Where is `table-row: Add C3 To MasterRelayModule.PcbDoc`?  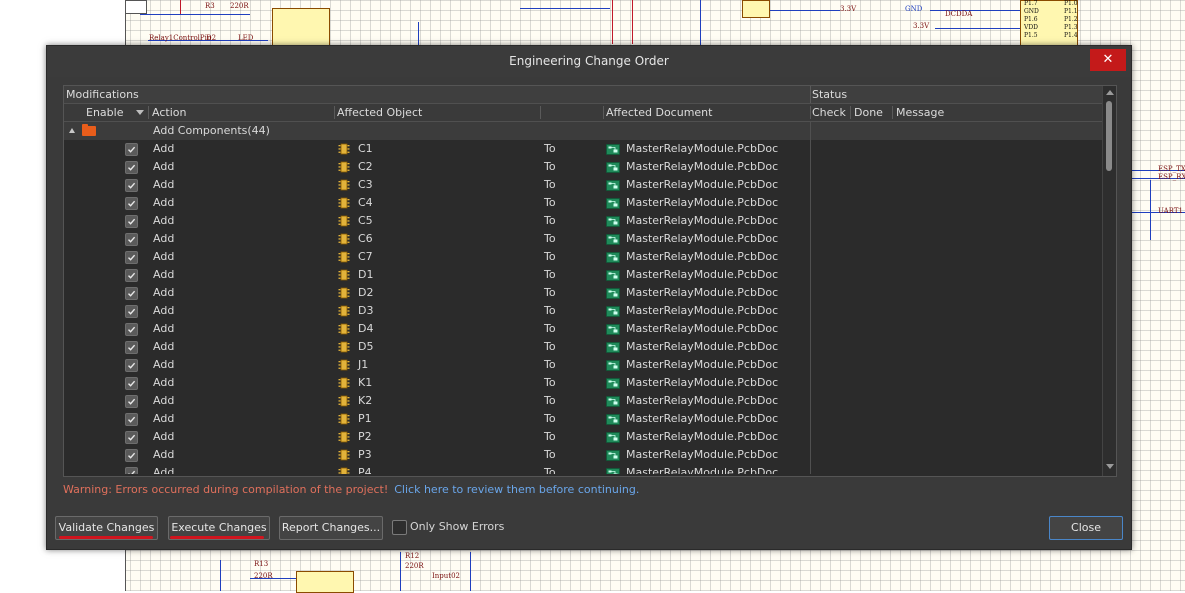 table-row: Add C3 To MasterRelayModule.PcbDoc is located at coordinates (583, 185).